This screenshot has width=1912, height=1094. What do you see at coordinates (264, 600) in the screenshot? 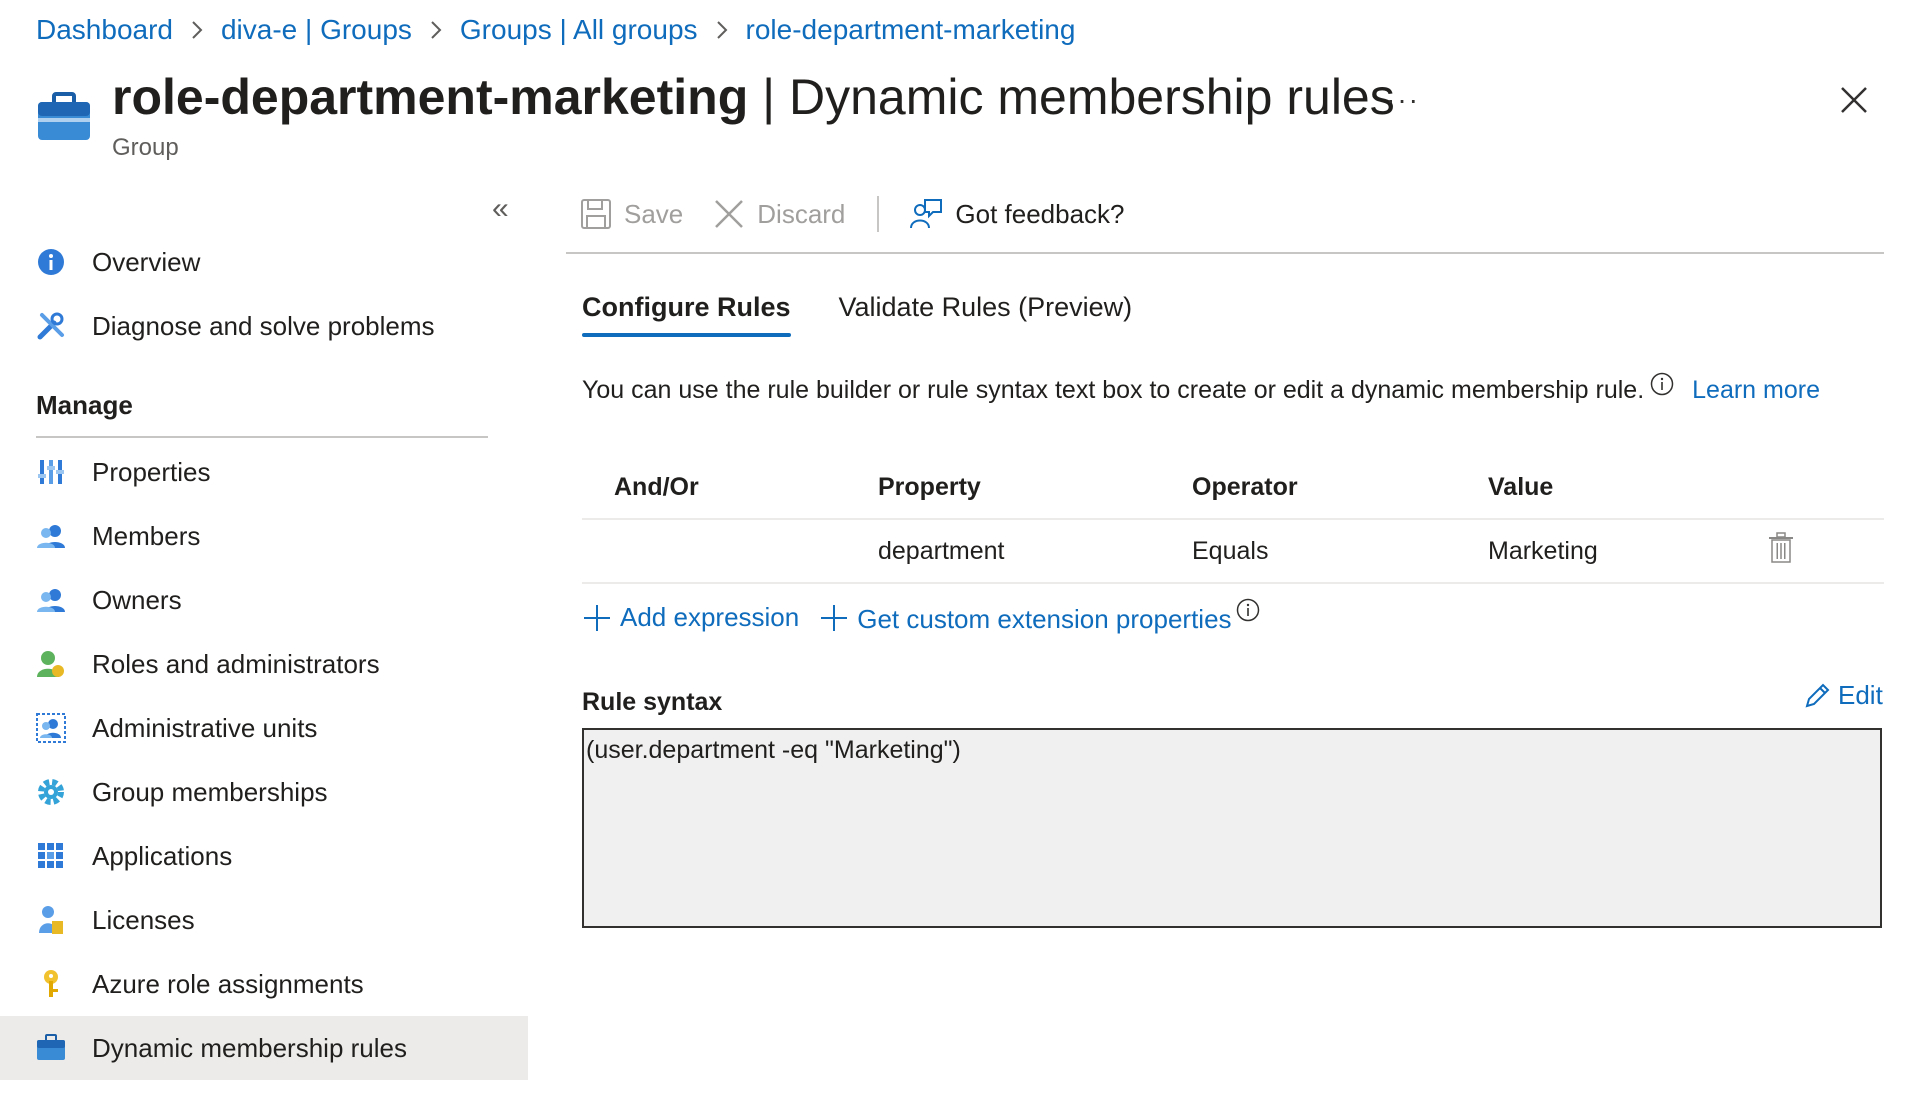
I see `sidebar-item-owners: Owners` at bounding box center [264, 600].